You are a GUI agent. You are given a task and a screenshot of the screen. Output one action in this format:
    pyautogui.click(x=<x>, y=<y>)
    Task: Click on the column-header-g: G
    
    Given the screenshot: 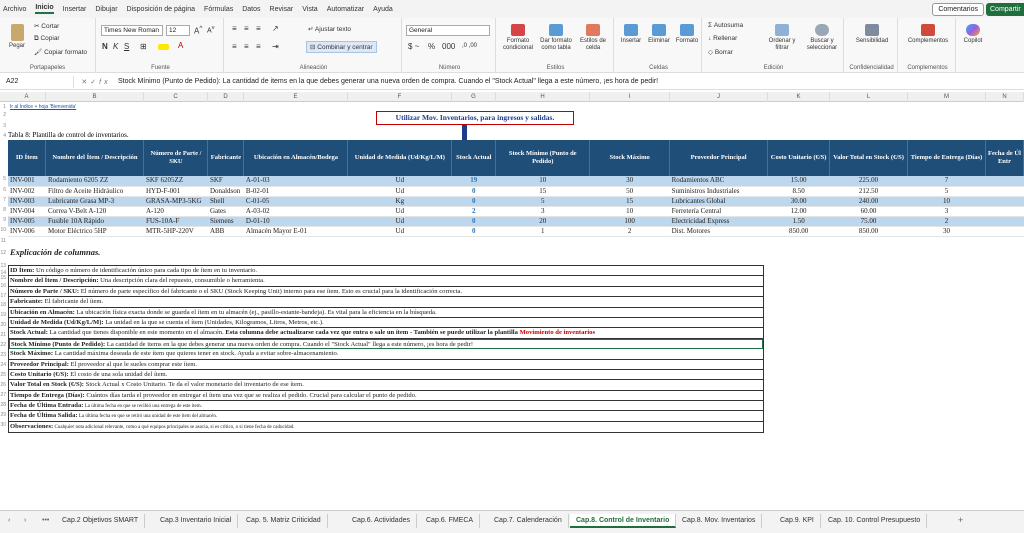 What is the action you would take?
    pyautogui.click(x=474, y=97)
    